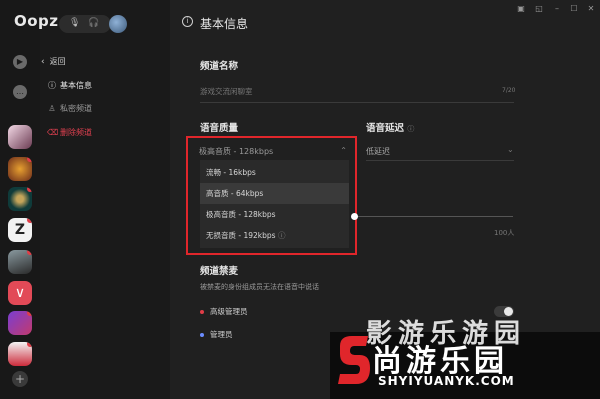 The height and width of the screenshot is (399, 600). Describe the element at coordinates (574, 9) in the screenshot. I see `maximize-icon: ☐` at that location.